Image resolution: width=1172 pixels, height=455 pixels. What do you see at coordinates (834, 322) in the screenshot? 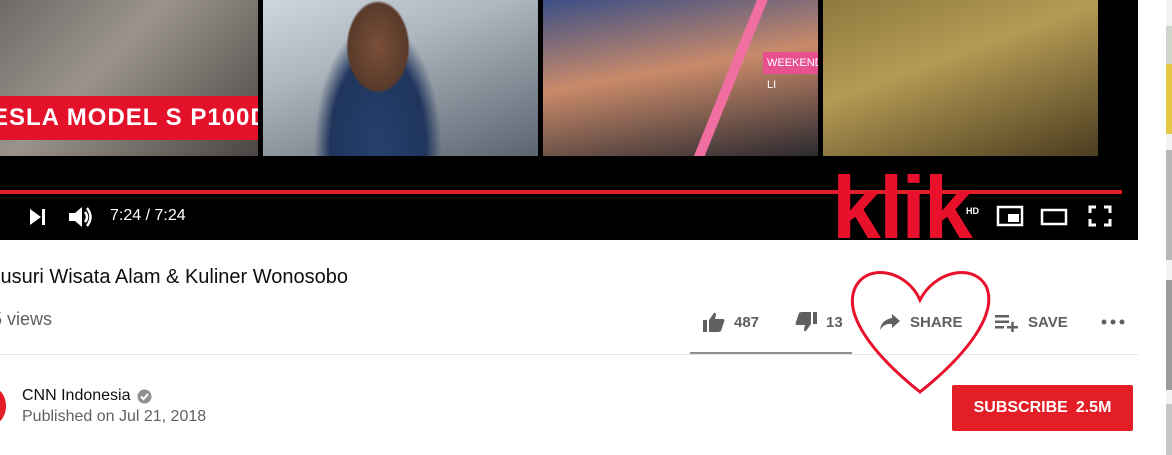
I see `dislike-count: 13` at bounding box center [834, 322].